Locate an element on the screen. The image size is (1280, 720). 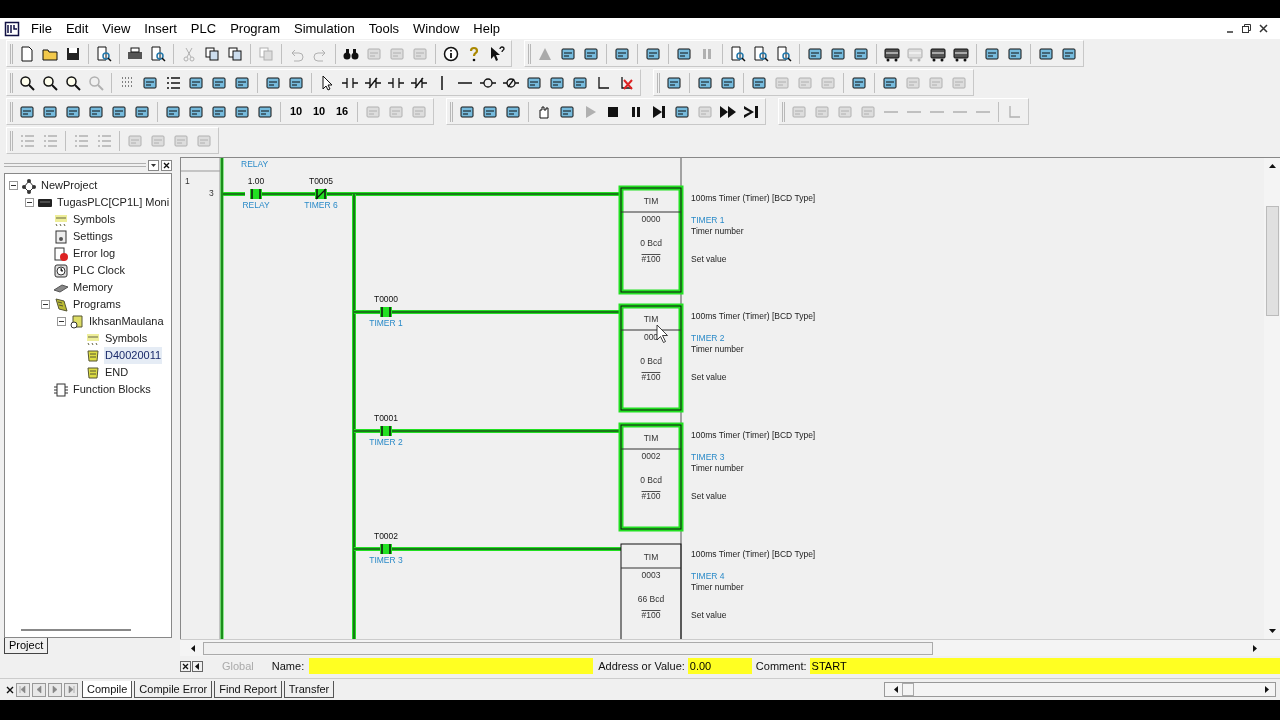
operand-label: Set value is located at coordinates (709, 496).